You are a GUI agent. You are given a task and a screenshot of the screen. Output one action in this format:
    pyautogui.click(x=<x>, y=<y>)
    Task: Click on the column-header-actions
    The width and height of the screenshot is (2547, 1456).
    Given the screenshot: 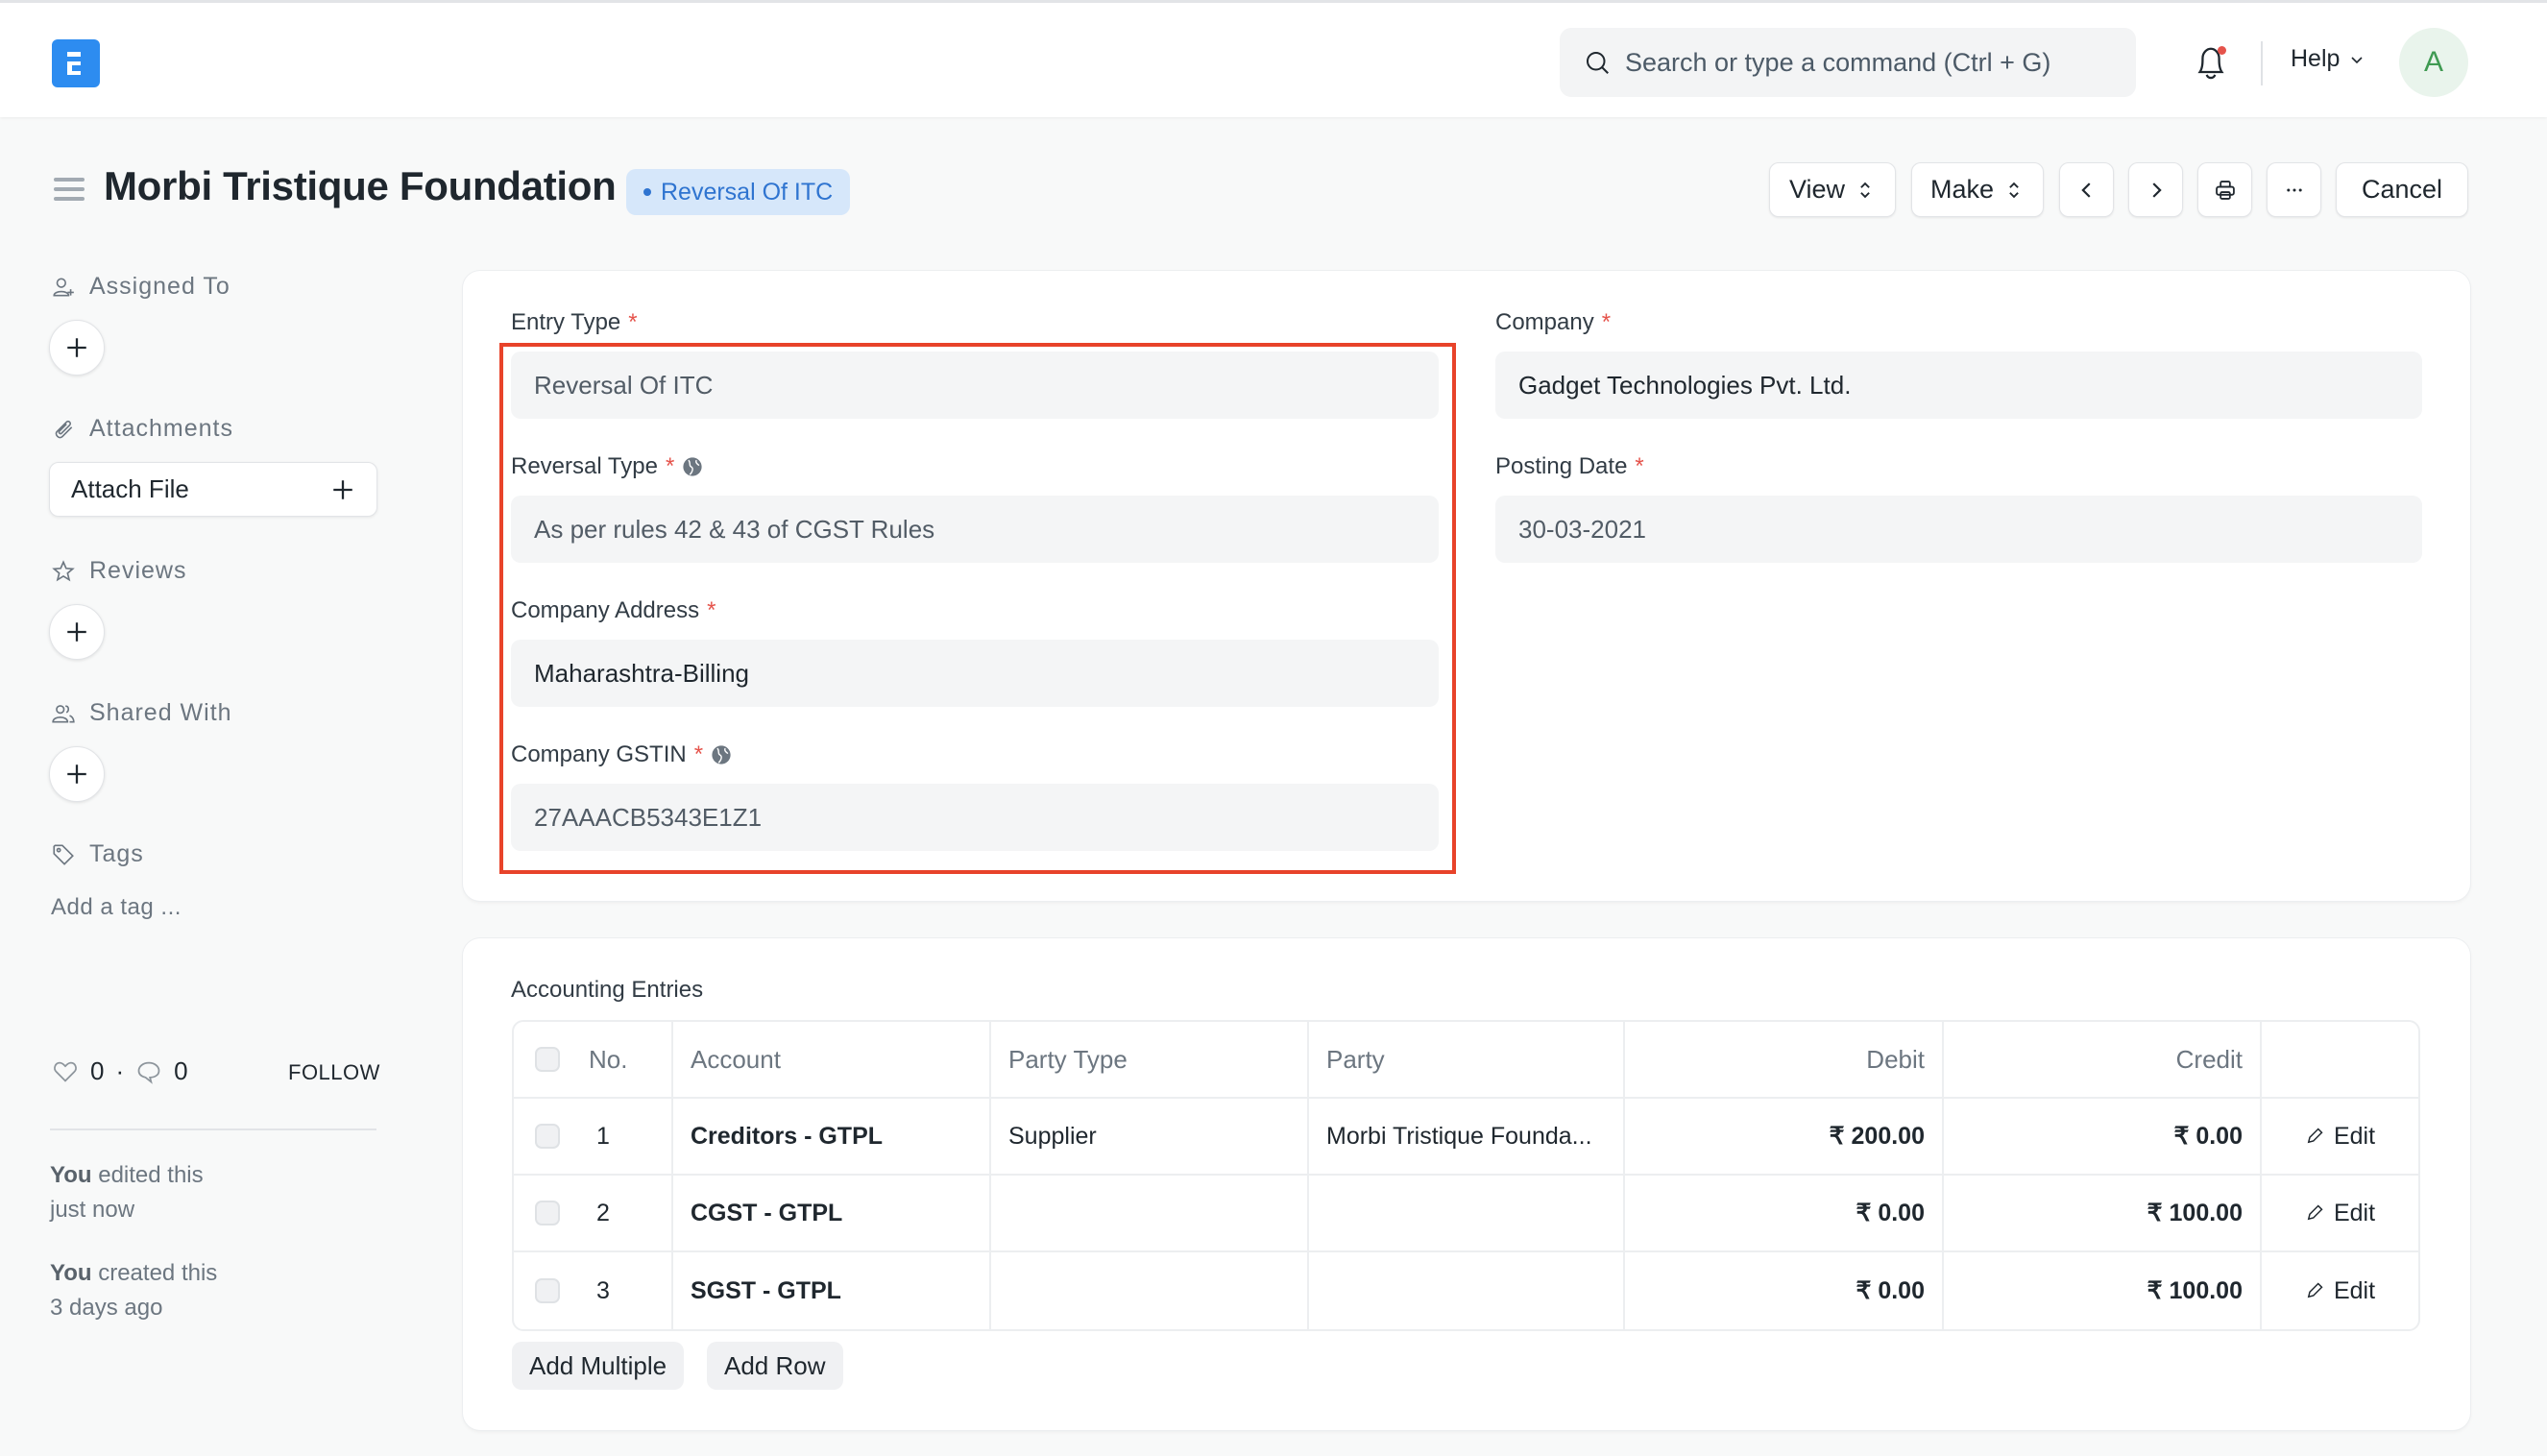 What is the action you would take?
    pyautogui.click(x=2340, y=1060)
    